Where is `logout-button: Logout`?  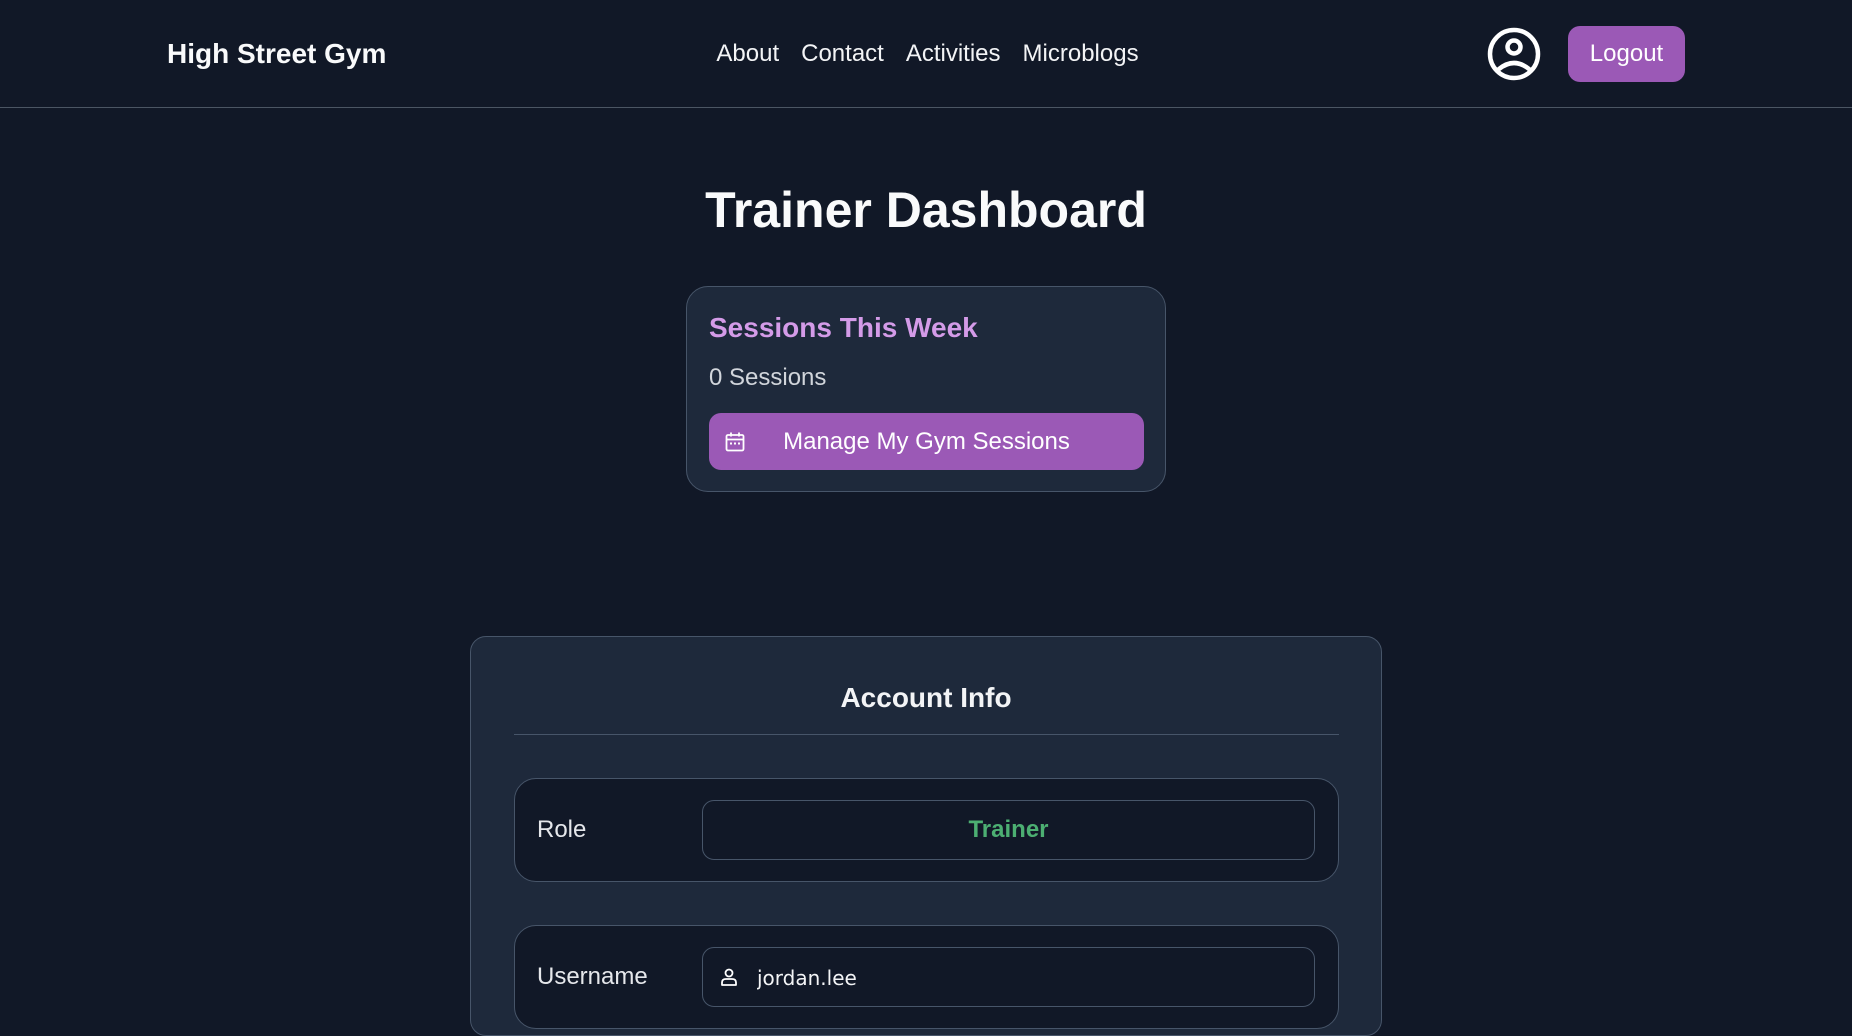
logout-button: Logout is located at coordinates (1626, 54).